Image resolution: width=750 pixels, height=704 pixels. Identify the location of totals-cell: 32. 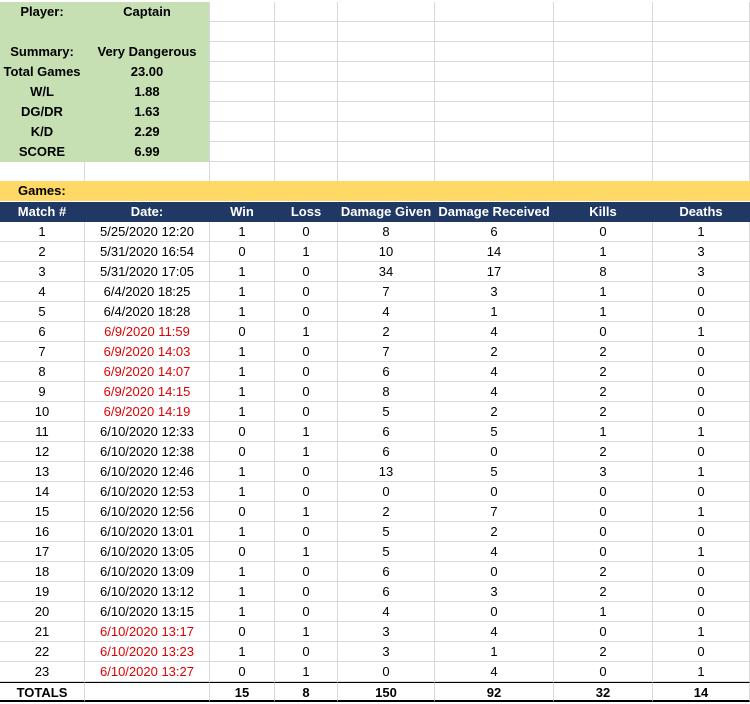
(603, 692).